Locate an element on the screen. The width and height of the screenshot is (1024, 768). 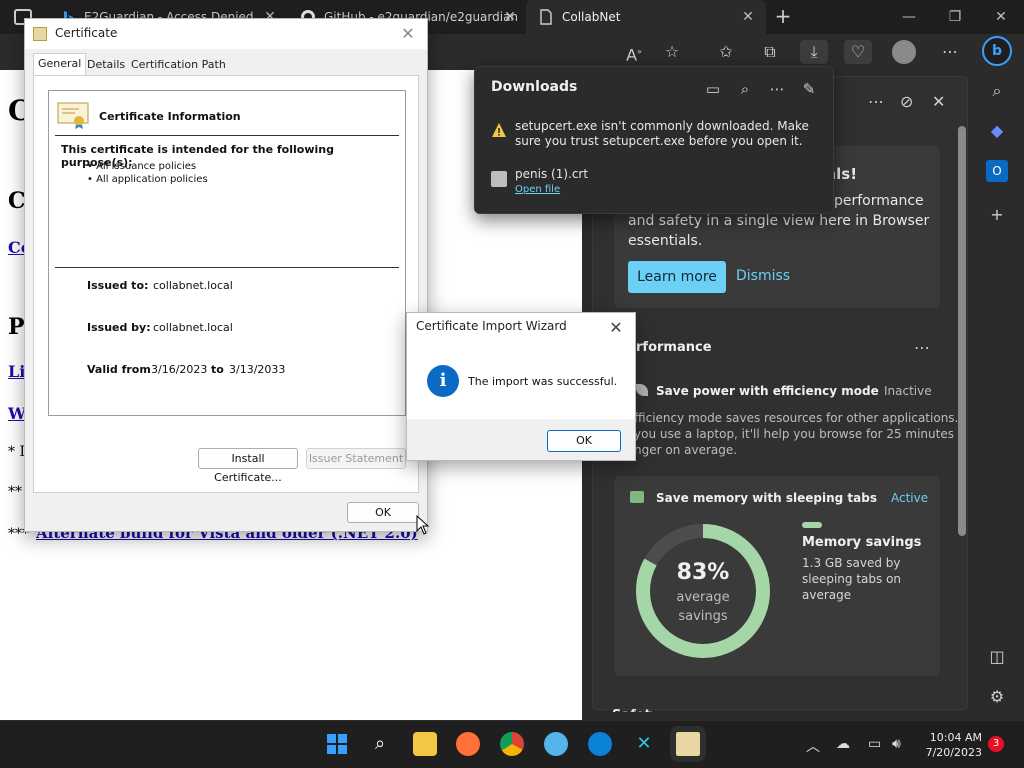
favorites-icon: ✩ is located at coordinates (726, 52).